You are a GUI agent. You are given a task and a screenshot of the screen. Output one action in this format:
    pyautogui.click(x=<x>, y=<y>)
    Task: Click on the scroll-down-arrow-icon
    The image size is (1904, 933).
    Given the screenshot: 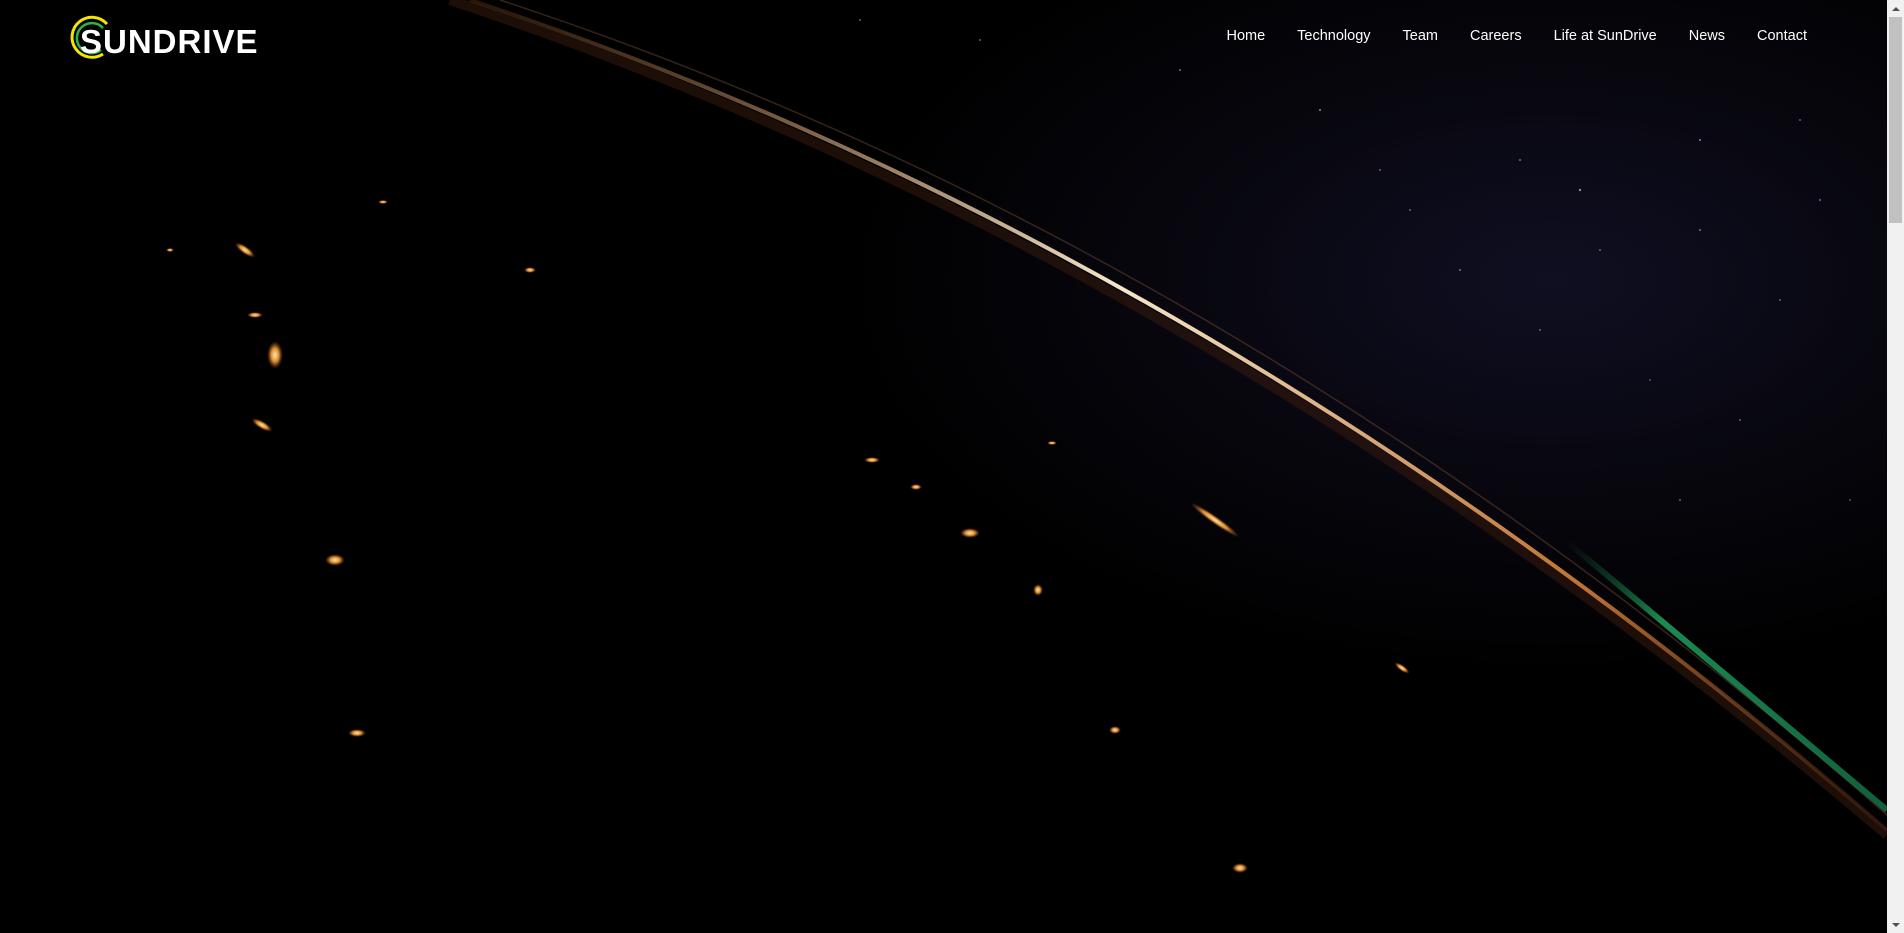 What is the action you would take?
    pyautogui.click(x=1895, y=924)
    